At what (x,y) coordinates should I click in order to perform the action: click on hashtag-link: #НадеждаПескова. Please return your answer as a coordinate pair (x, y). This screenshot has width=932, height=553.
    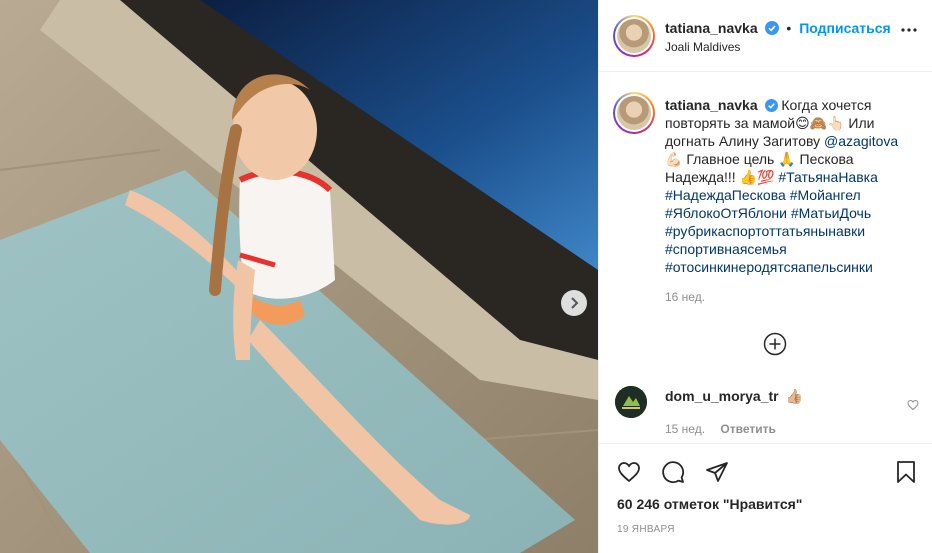
    Looking at the image, I should click on (725, 195).